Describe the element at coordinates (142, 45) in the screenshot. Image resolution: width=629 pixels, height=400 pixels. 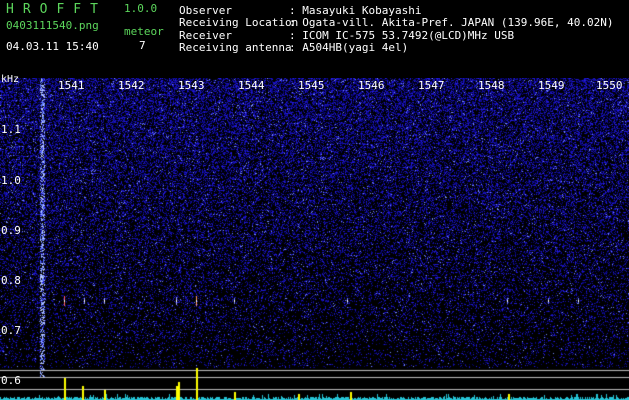
I see `meteor-count: 7` at that location.